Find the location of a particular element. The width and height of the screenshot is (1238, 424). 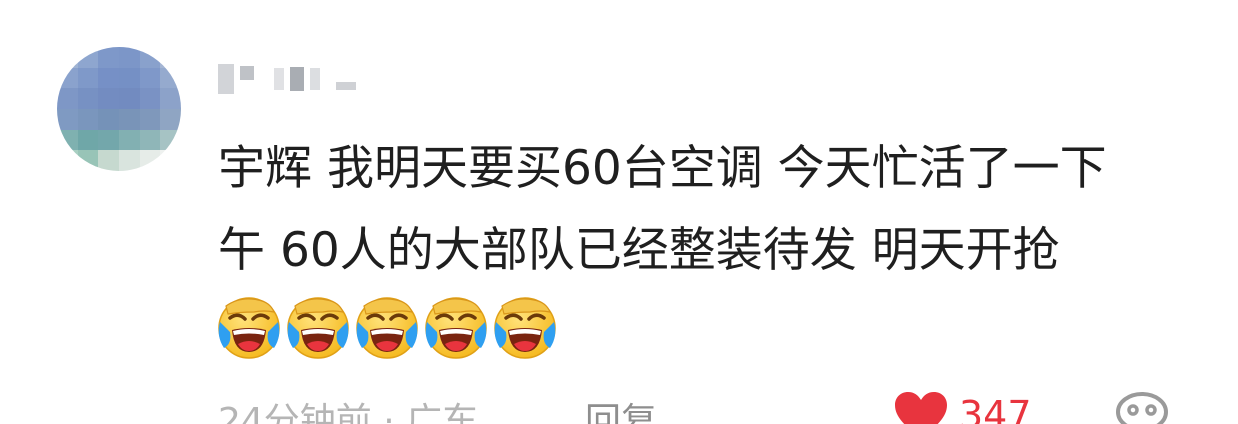

username-obscured is located at coordinates (287, 79).